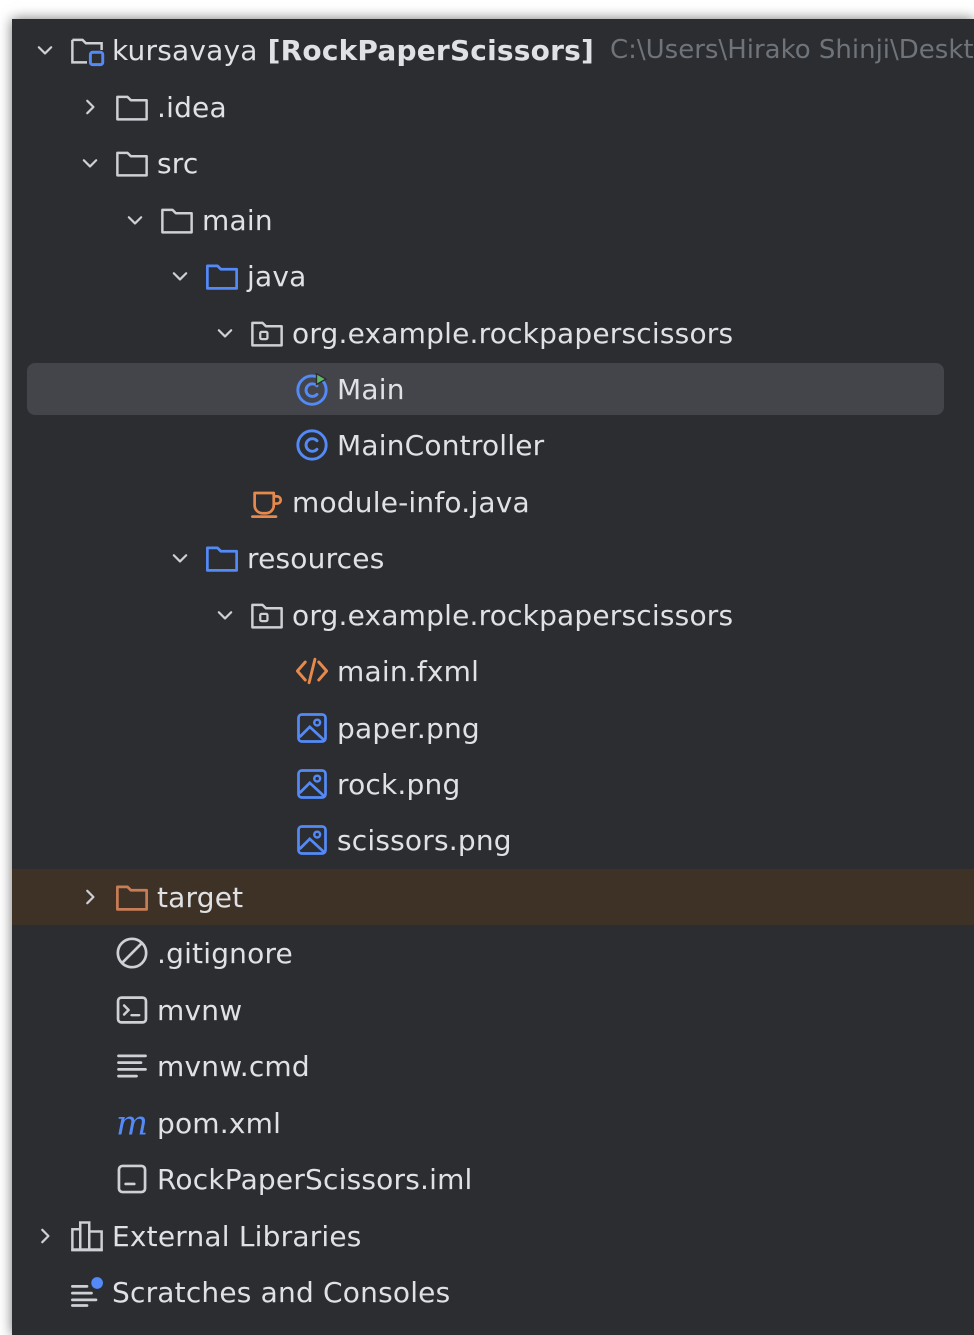 The image size is (974, 1335). I want to click on tree-label-scratches: Scratches and Consoles, so click(281, 1292).